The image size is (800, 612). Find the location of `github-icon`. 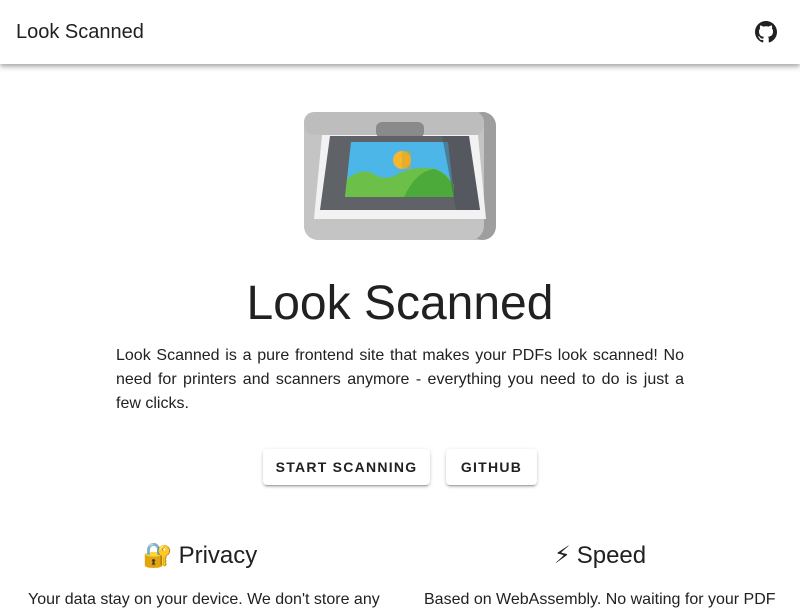

github-icon is located at coordinates (766, 32).